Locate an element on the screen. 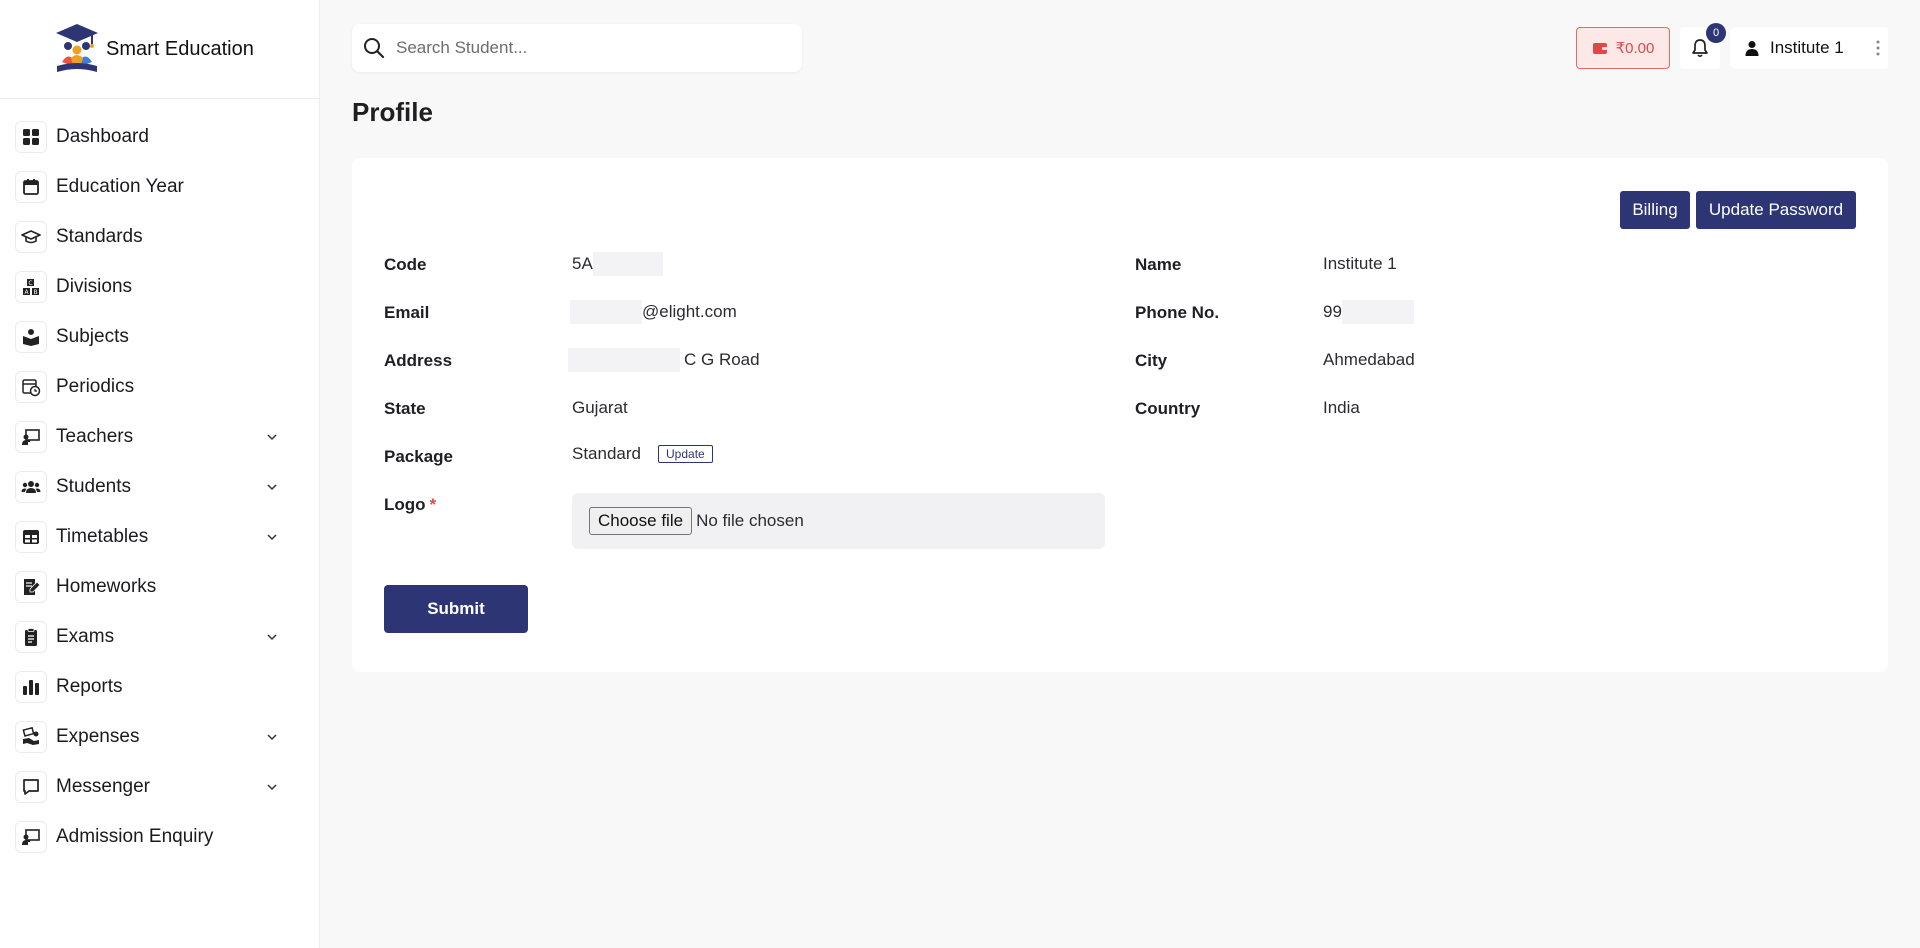 This screenshot has width=1920, height=948. email-value: @elight.com is located at coordinates (653, 312).